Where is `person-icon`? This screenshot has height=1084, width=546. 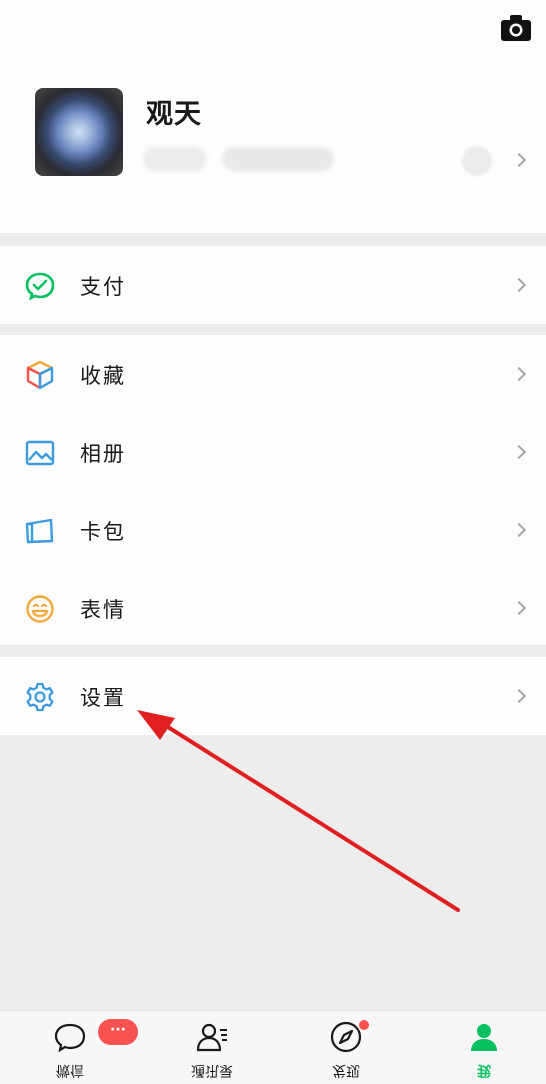 person-icon is located at coordinates (484, 1037).